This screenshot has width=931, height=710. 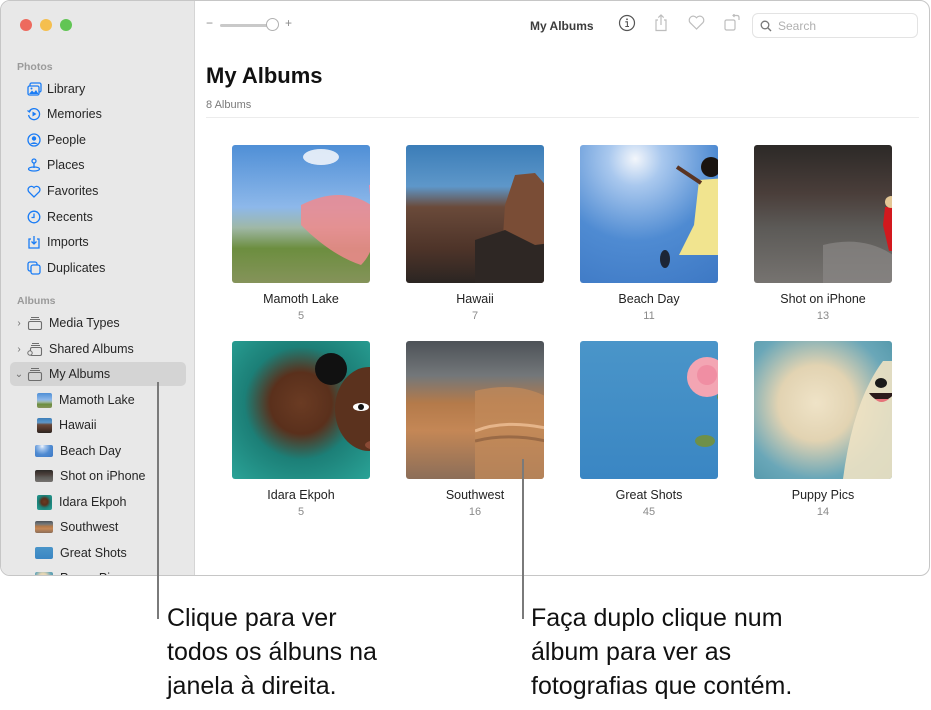 I want to click on share-icon, so click(x=661, y=25).